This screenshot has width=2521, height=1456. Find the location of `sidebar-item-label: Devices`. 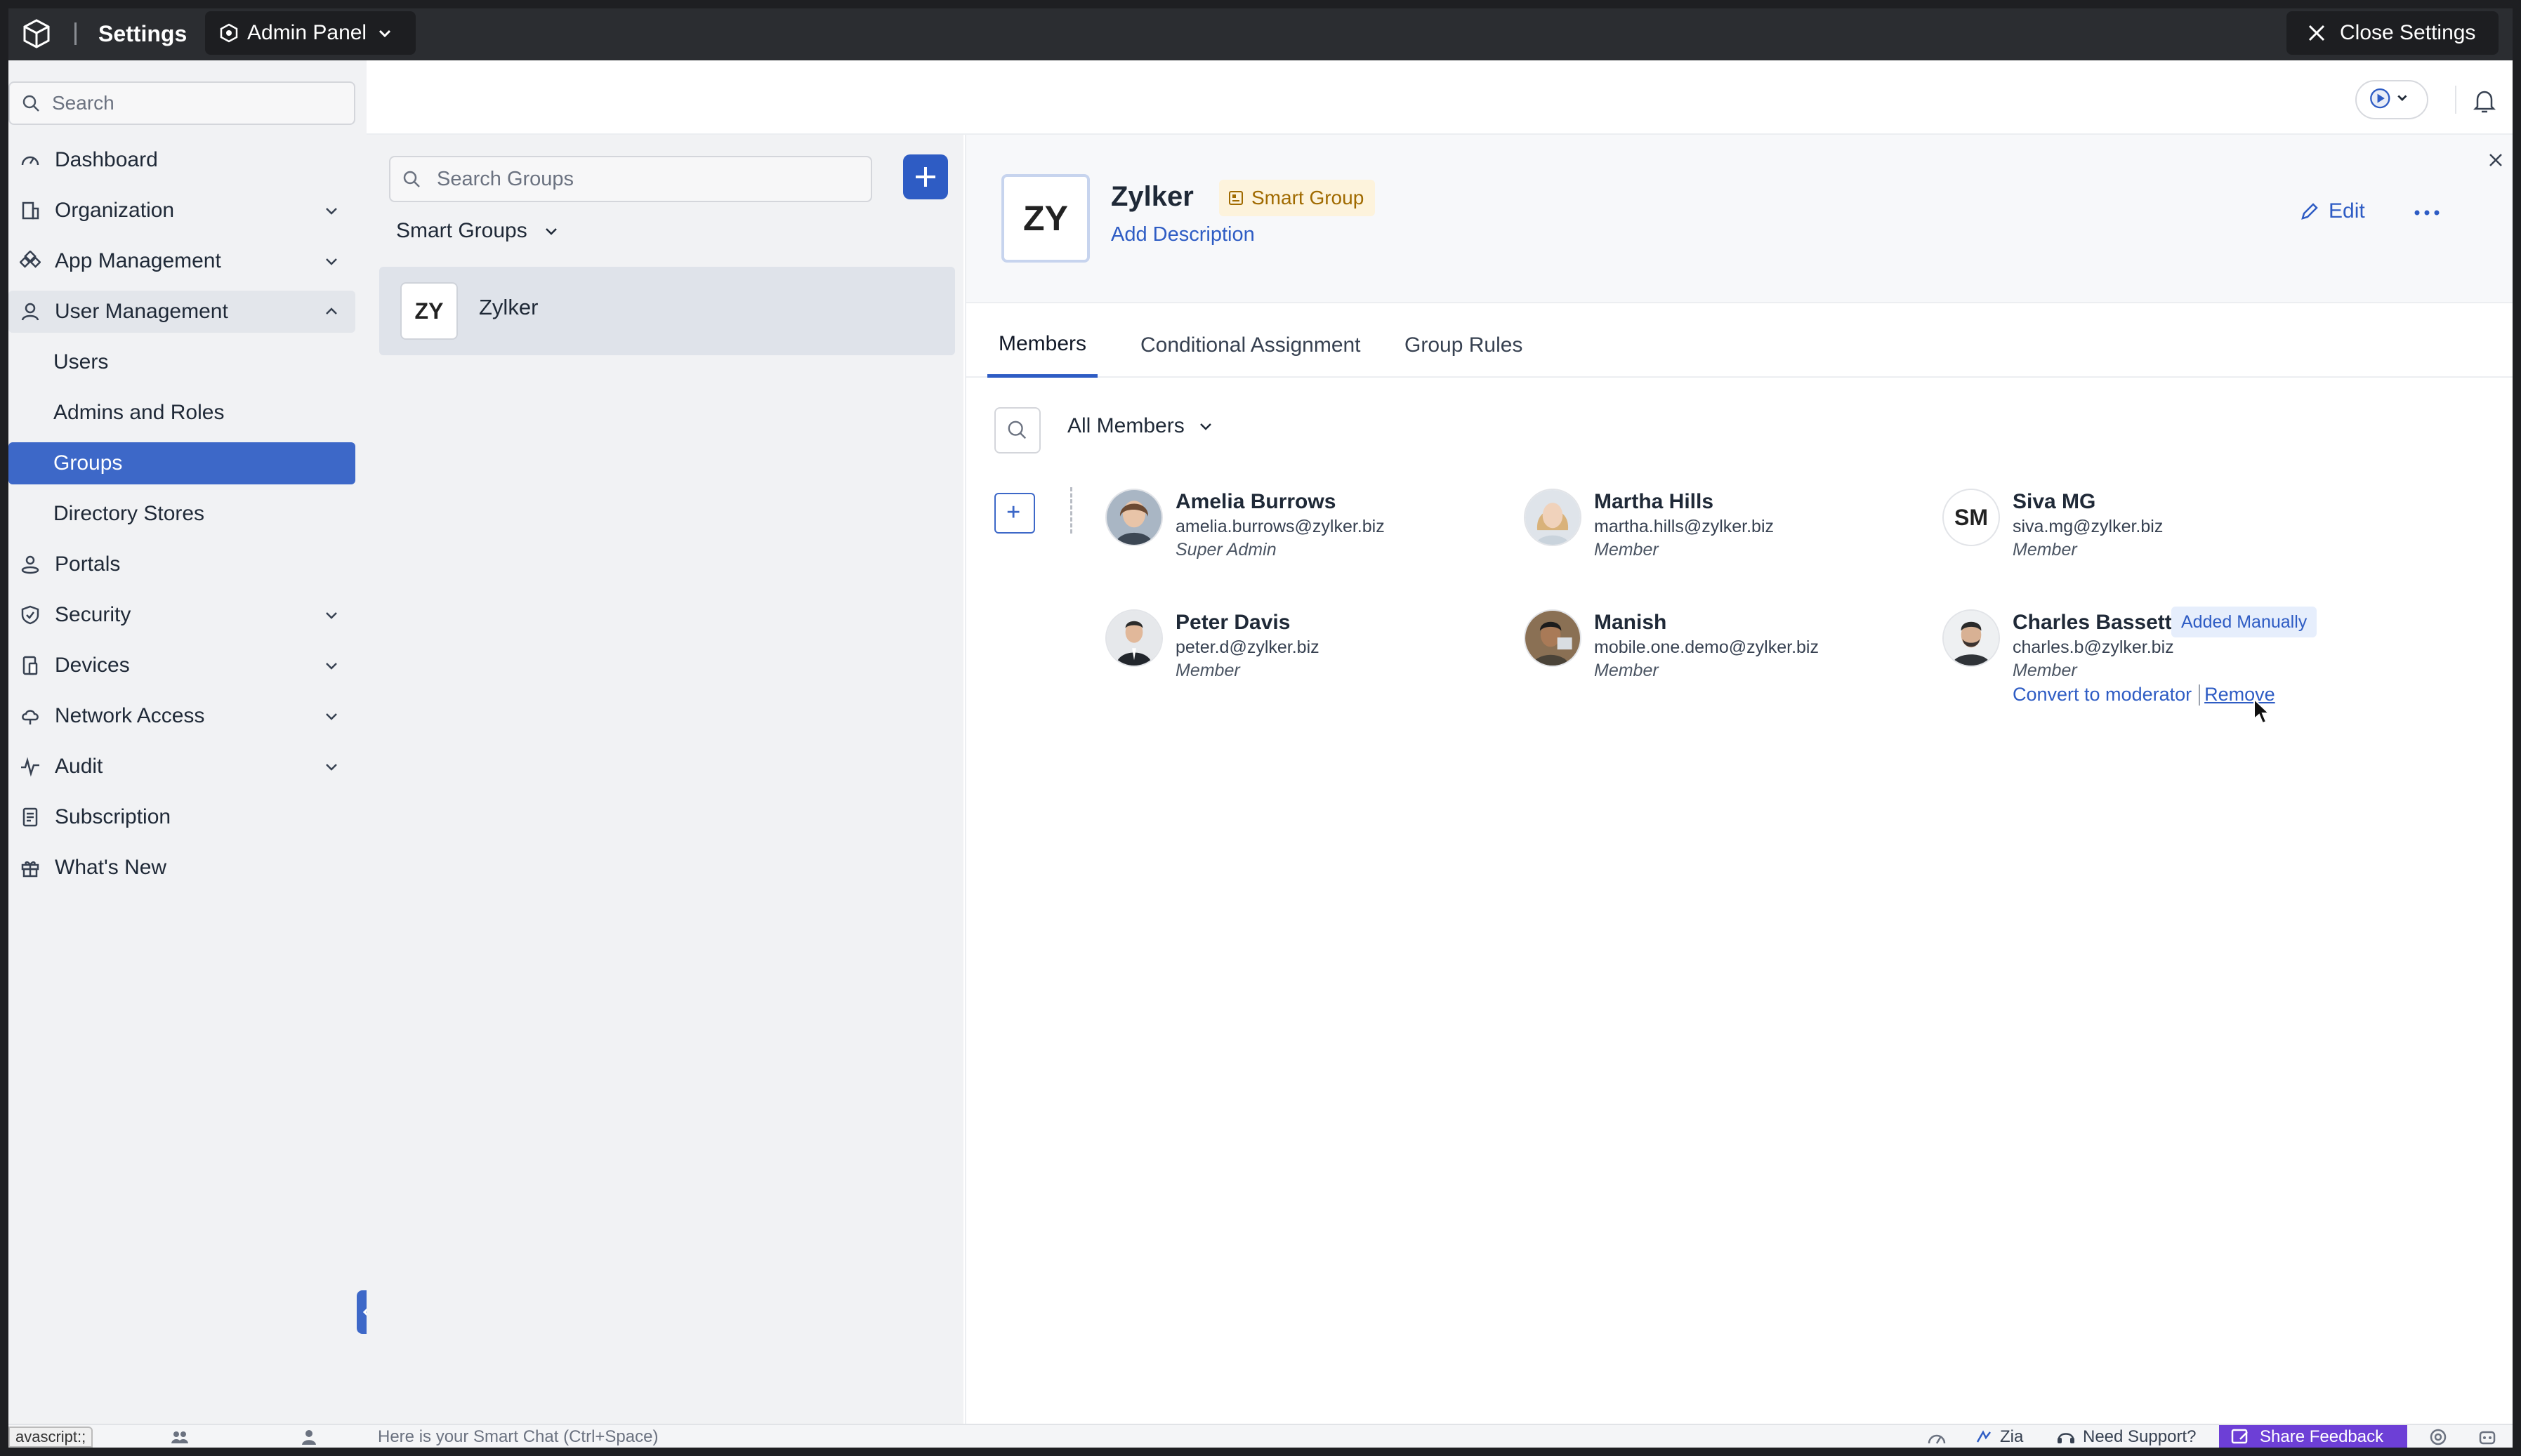

sidebar-item-label: Devices is located at coordinates (92, 665).